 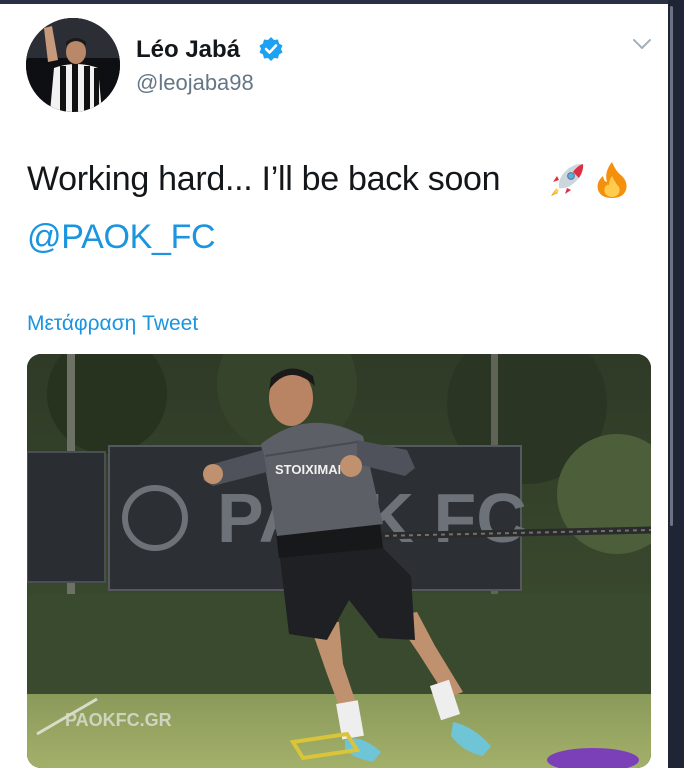 What do you see at coordinates (671, 266) in the screenshot?
I see `scrollbar` at bounding box center [671, 266].